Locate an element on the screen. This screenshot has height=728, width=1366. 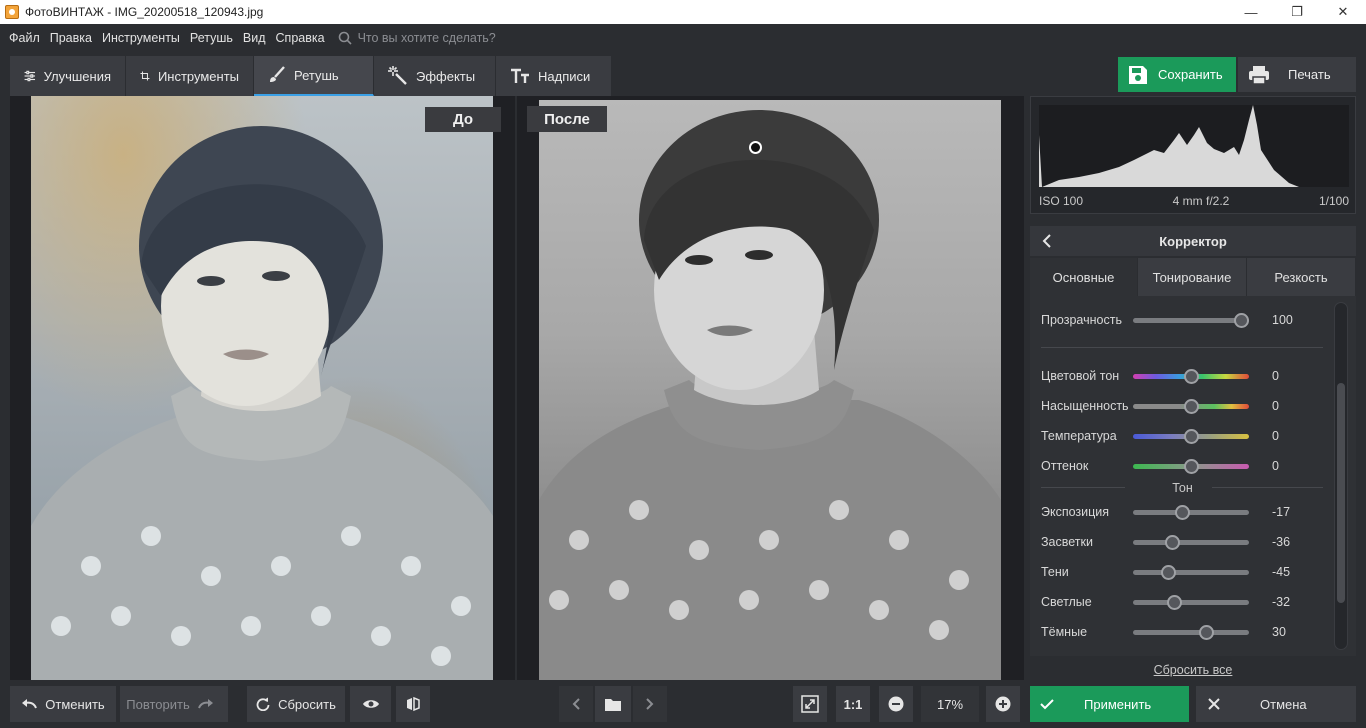
exposure-slider-knob is located at coordinates (1182, 512).